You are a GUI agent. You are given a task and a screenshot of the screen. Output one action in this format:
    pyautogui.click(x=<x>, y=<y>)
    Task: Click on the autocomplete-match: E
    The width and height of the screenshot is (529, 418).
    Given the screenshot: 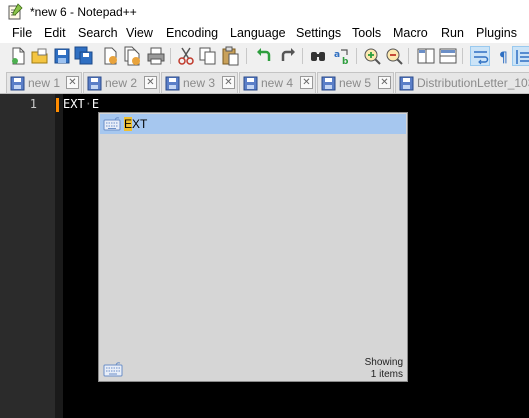 What is the action you would take?
    pyautogui.click(x=128, y=124)
    